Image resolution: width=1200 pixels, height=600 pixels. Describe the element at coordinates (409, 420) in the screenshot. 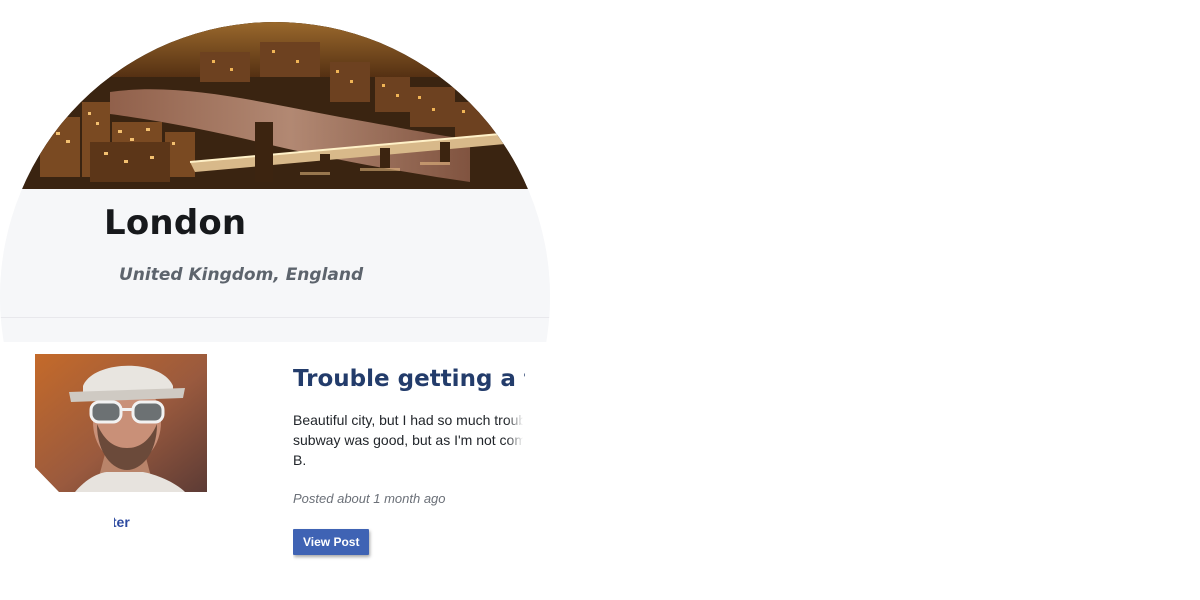

I see `excerpt-line: Beautiful city, but I had so much troub` at that location.